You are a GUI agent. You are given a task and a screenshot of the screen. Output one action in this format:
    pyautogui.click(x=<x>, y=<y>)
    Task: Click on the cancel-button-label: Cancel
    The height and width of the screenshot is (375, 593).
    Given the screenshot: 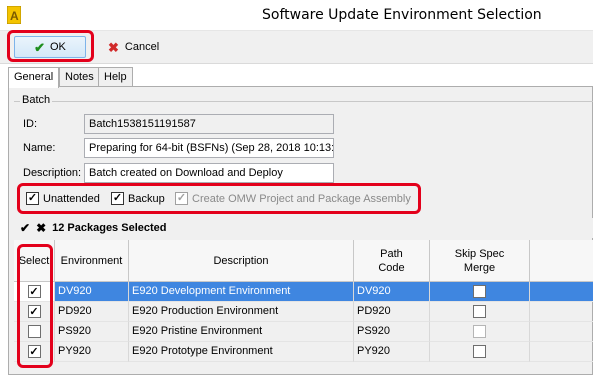 What is the action you would take?
    pyautogui.click(x=142, y=47)
    